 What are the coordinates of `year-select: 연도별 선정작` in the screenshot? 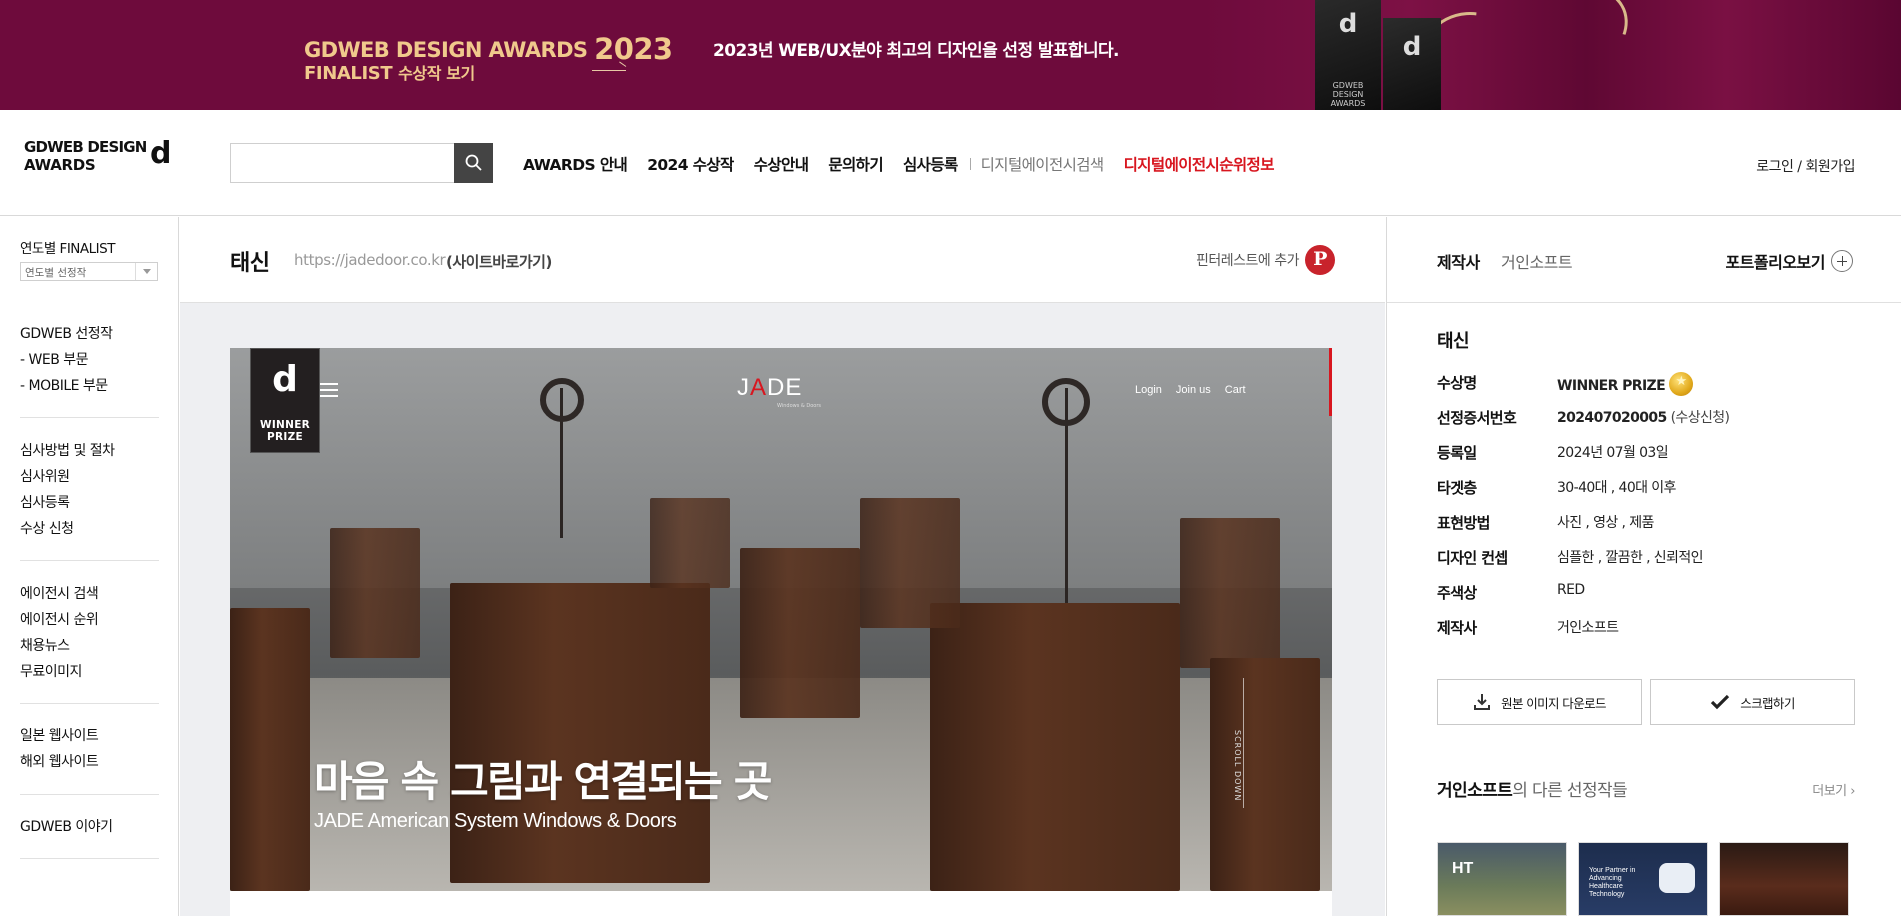 It's located at (89, 271).